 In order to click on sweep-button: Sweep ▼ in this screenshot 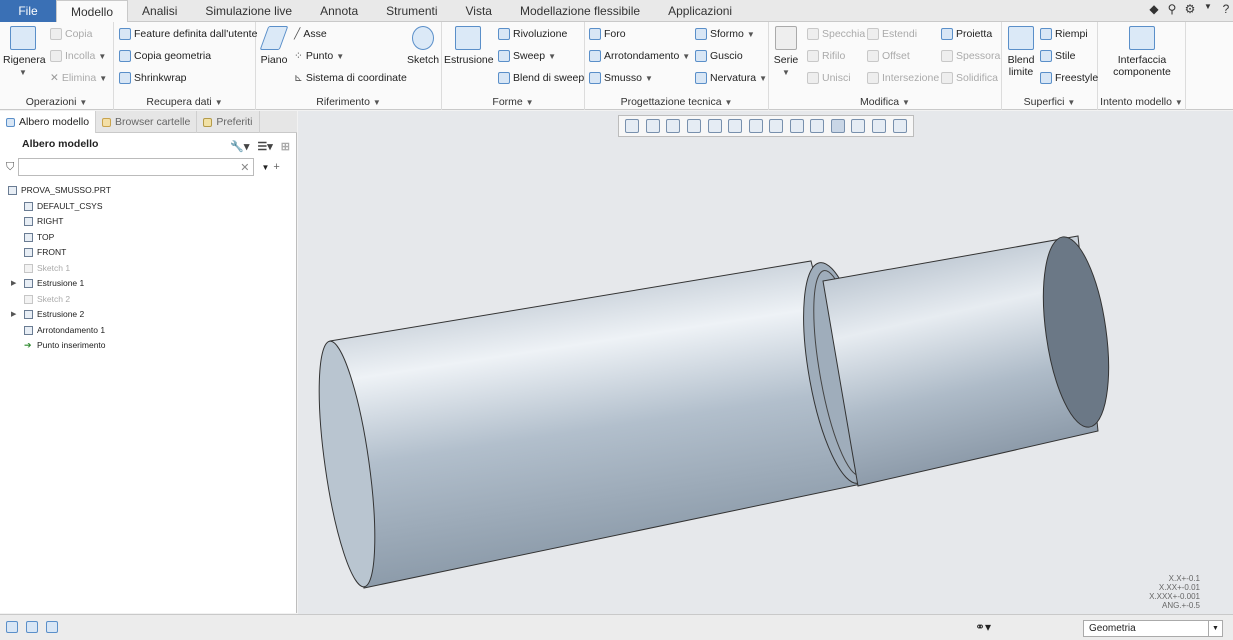, I will do `click(527, 56)`.